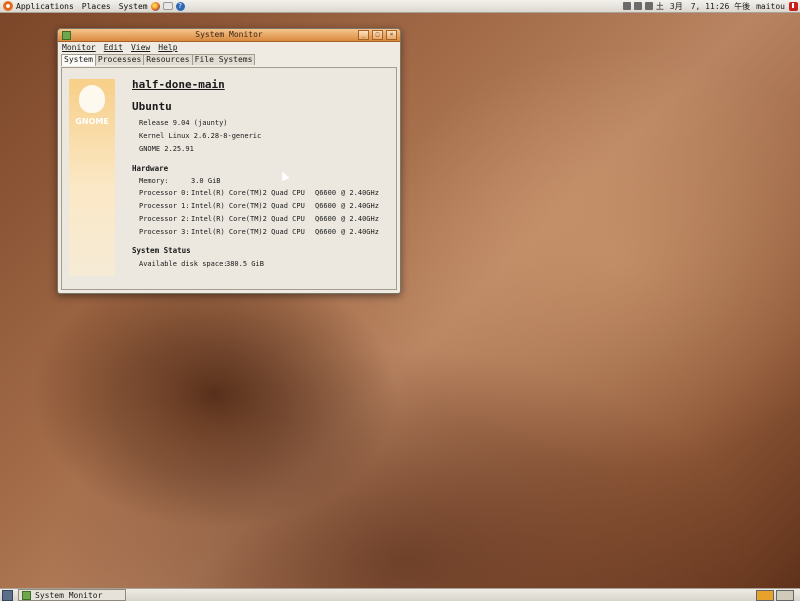 The width and height of the screenshot is (800, 601). I want to click on processor-label: Processor 3:, so click(164, 232).